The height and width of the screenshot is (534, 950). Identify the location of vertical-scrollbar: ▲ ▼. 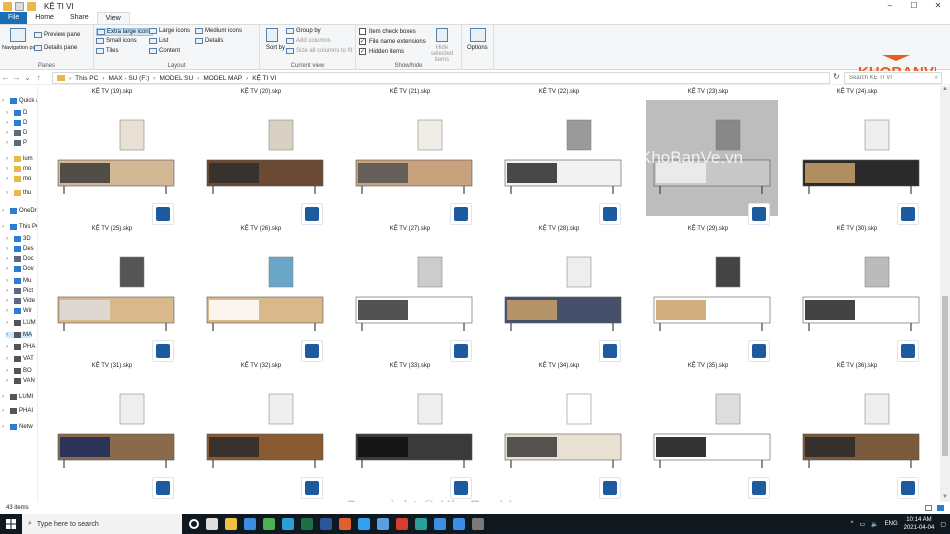
(945, 294).